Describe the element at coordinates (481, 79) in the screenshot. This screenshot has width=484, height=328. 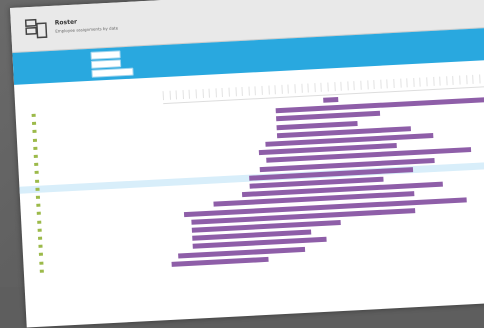
I see `timeline-day-cell` at that location.